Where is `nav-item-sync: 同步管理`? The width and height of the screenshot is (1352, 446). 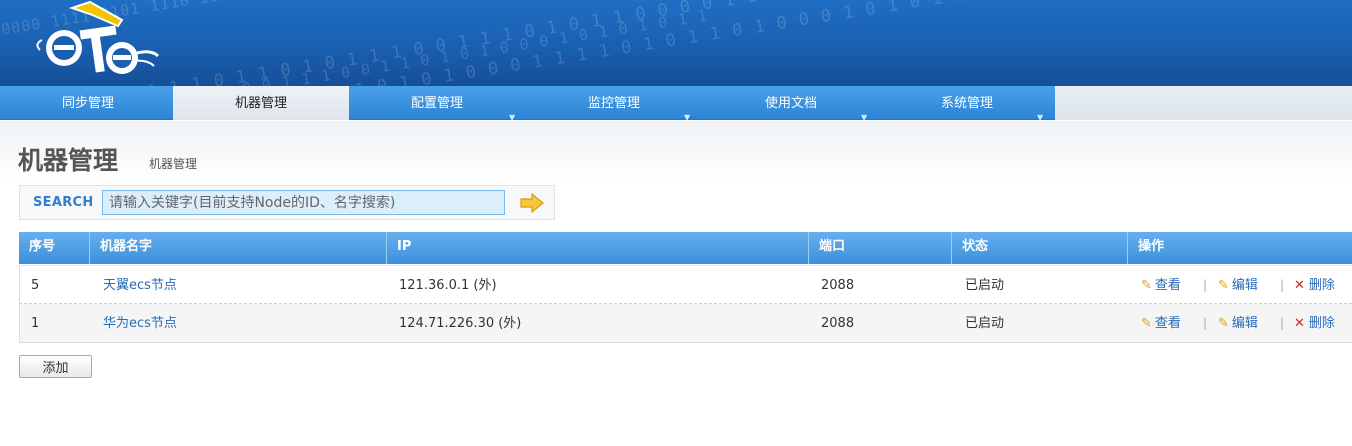 nav-item-sync: 同步管理 is located at coordinates (88, 103).